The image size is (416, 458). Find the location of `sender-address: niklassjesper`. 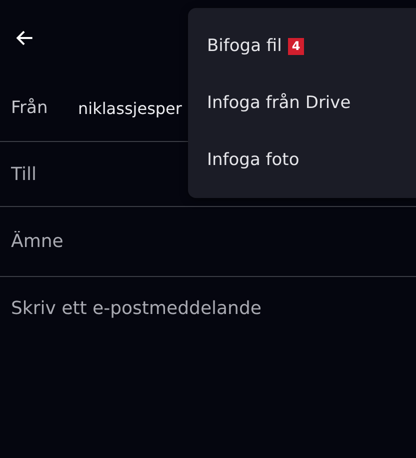

sender-address: niklassjesper is located at coordinates (130, 108).